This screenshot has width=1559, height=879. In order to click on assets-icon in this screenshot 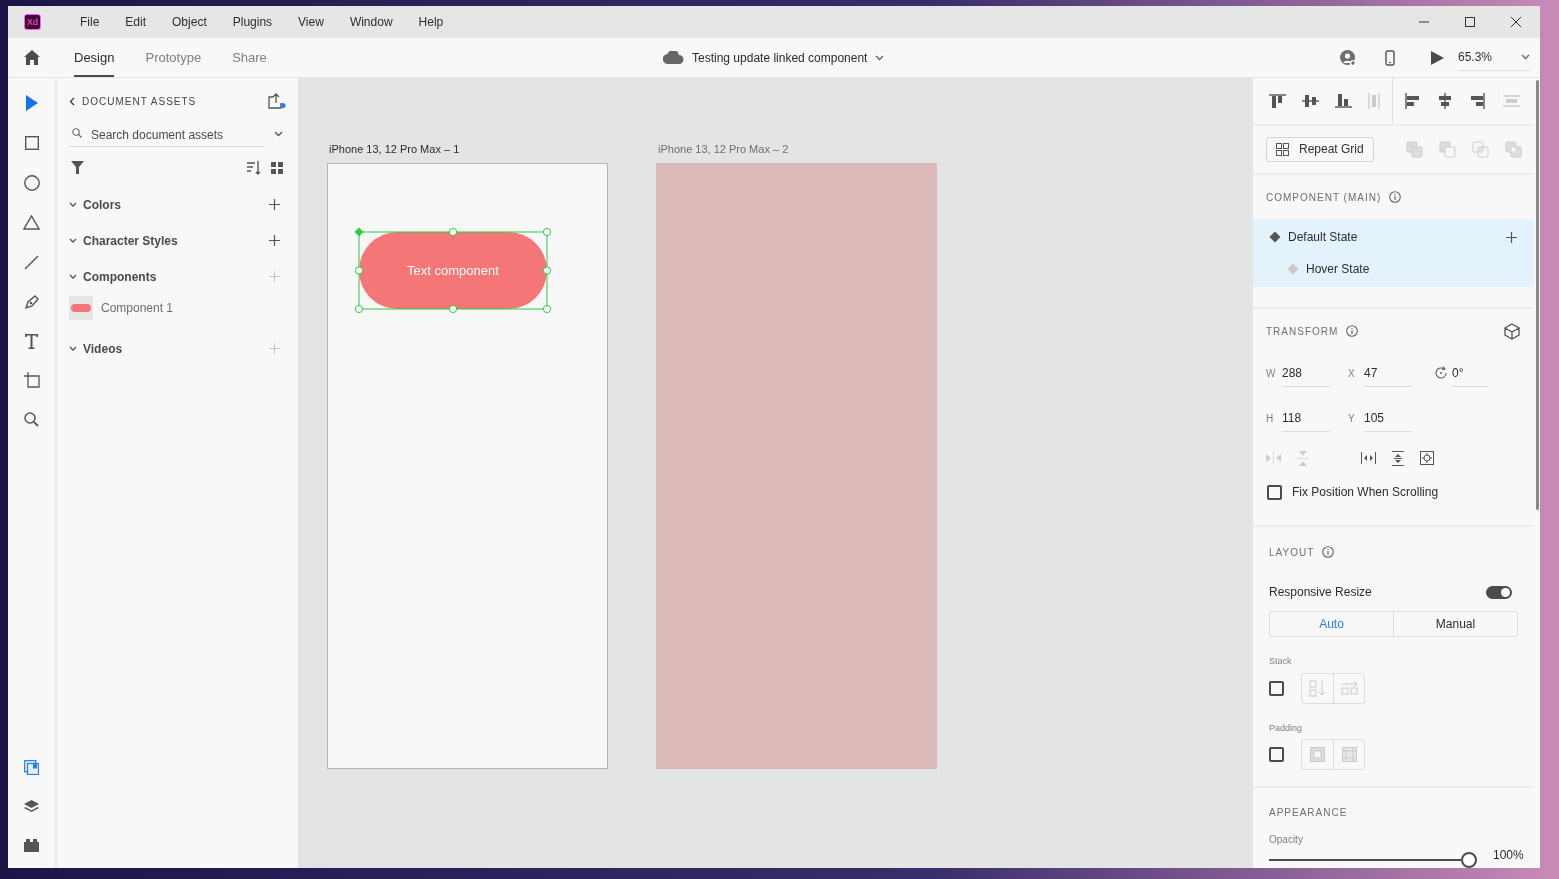, I will do `click(31, 767)`.